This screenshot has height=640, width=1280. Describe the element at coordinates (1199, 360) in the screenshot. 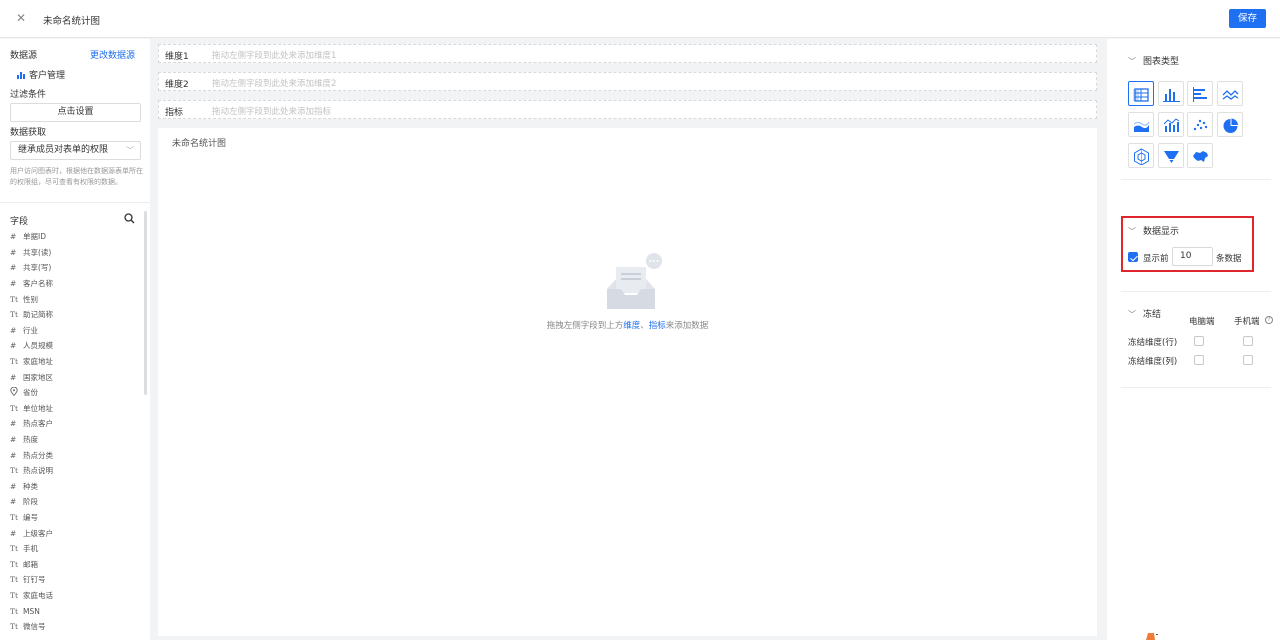

I see `freeze-col-pc-checkbox` at that location.